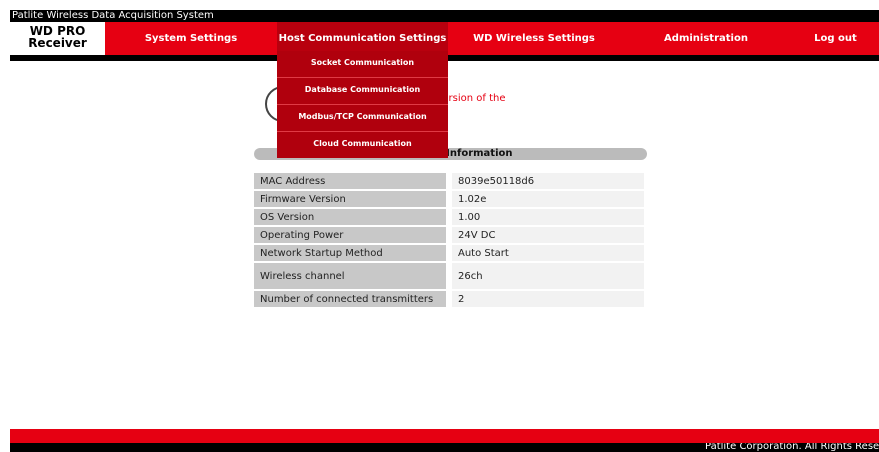 This screenshot has width=879, height=452. I want to click on copyright-text: Patlite Corporation. All Rights Reserve, so click(792, 447).